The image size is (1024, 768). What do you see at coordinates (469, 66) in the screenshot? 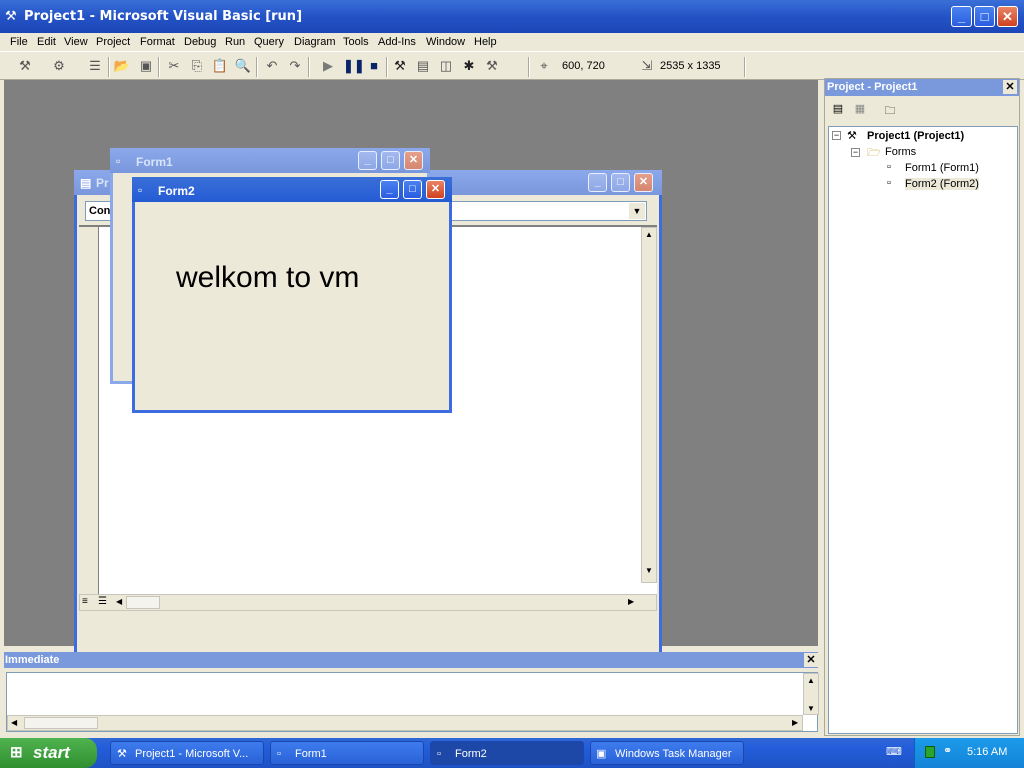
I see `object-browser-icon: ✱` at bounding box center [469, 66].